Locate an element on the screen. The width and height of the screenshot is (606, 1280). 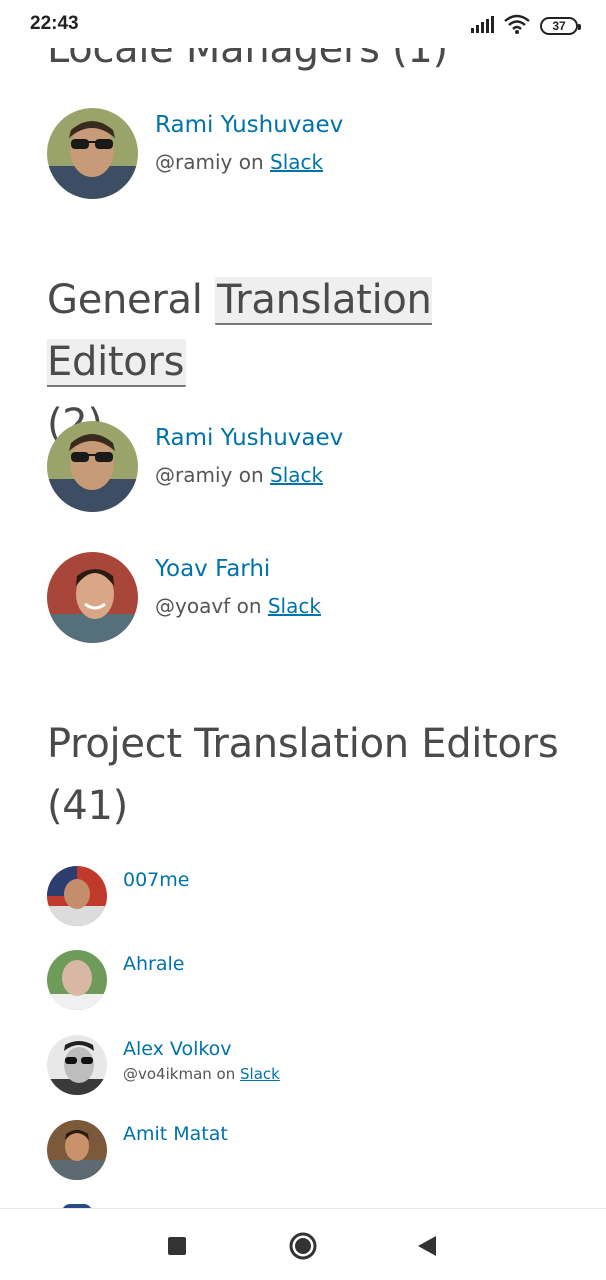
recents-button is located at coordinates (177, 1246).